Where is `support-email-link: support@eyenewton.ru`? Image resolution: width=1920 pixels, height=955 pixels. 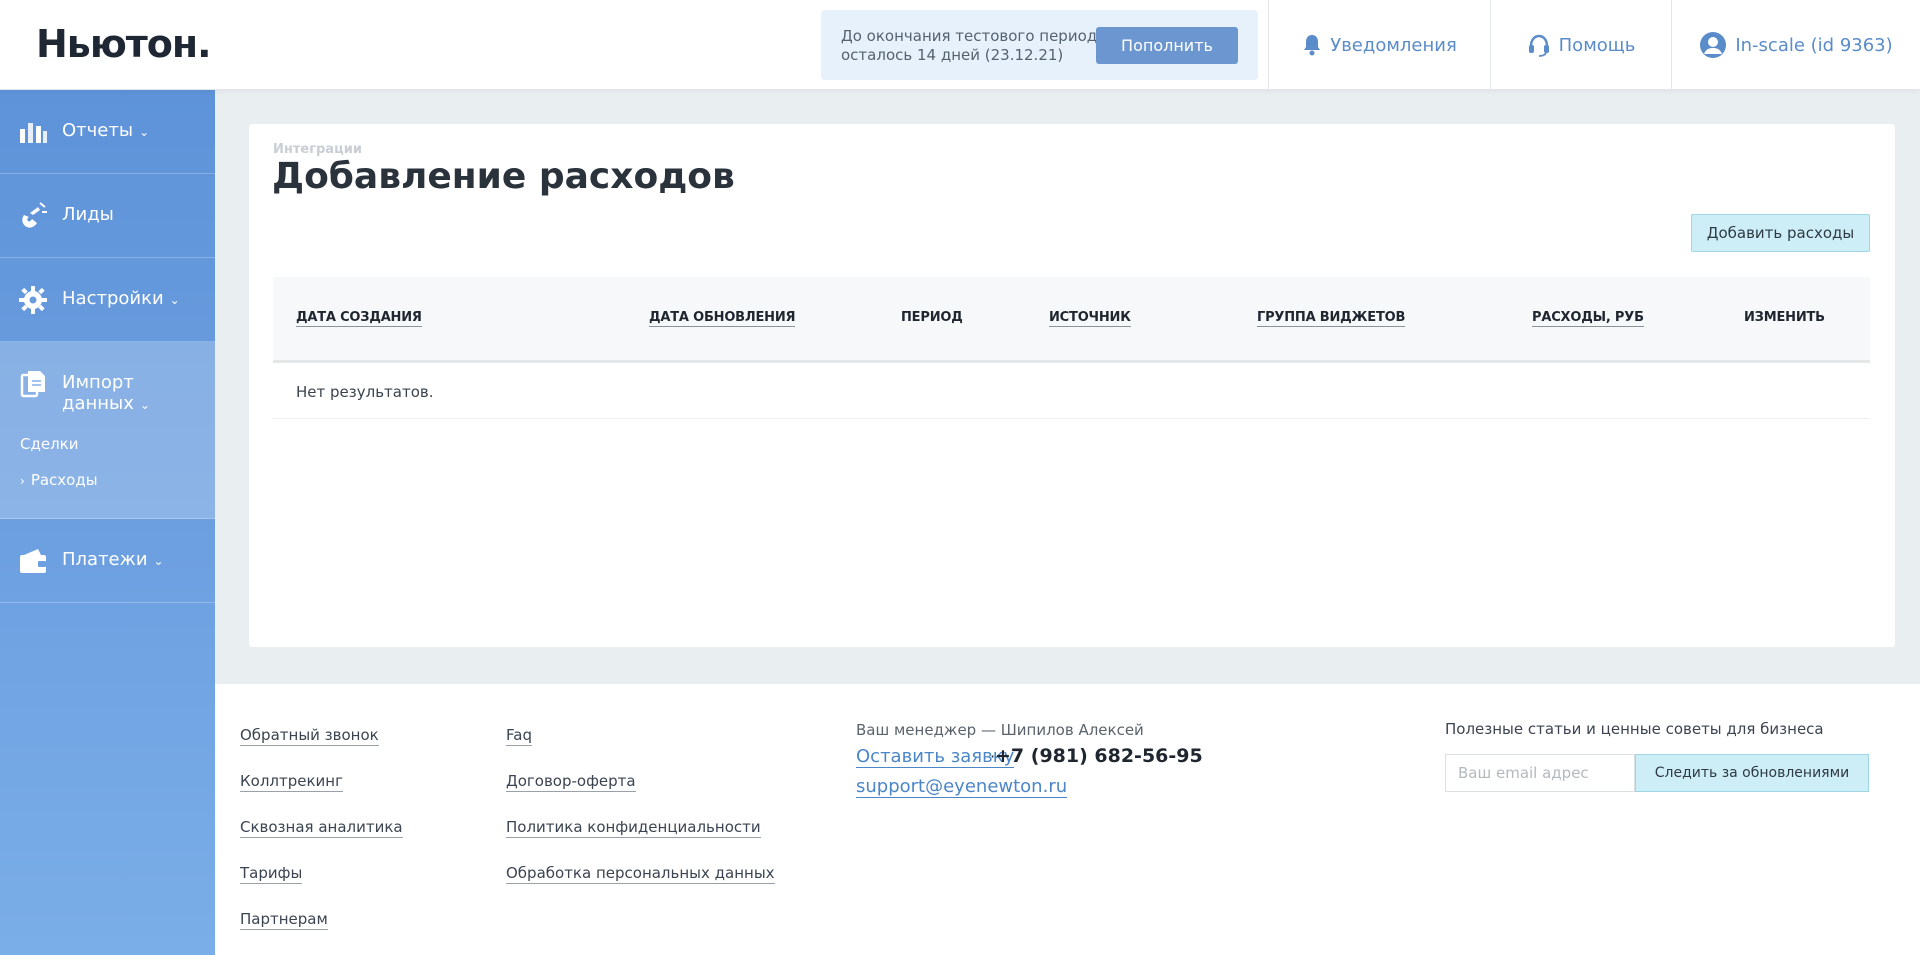 support-email-link: support@eyenewton.ru is located at coordinates (962, 787).